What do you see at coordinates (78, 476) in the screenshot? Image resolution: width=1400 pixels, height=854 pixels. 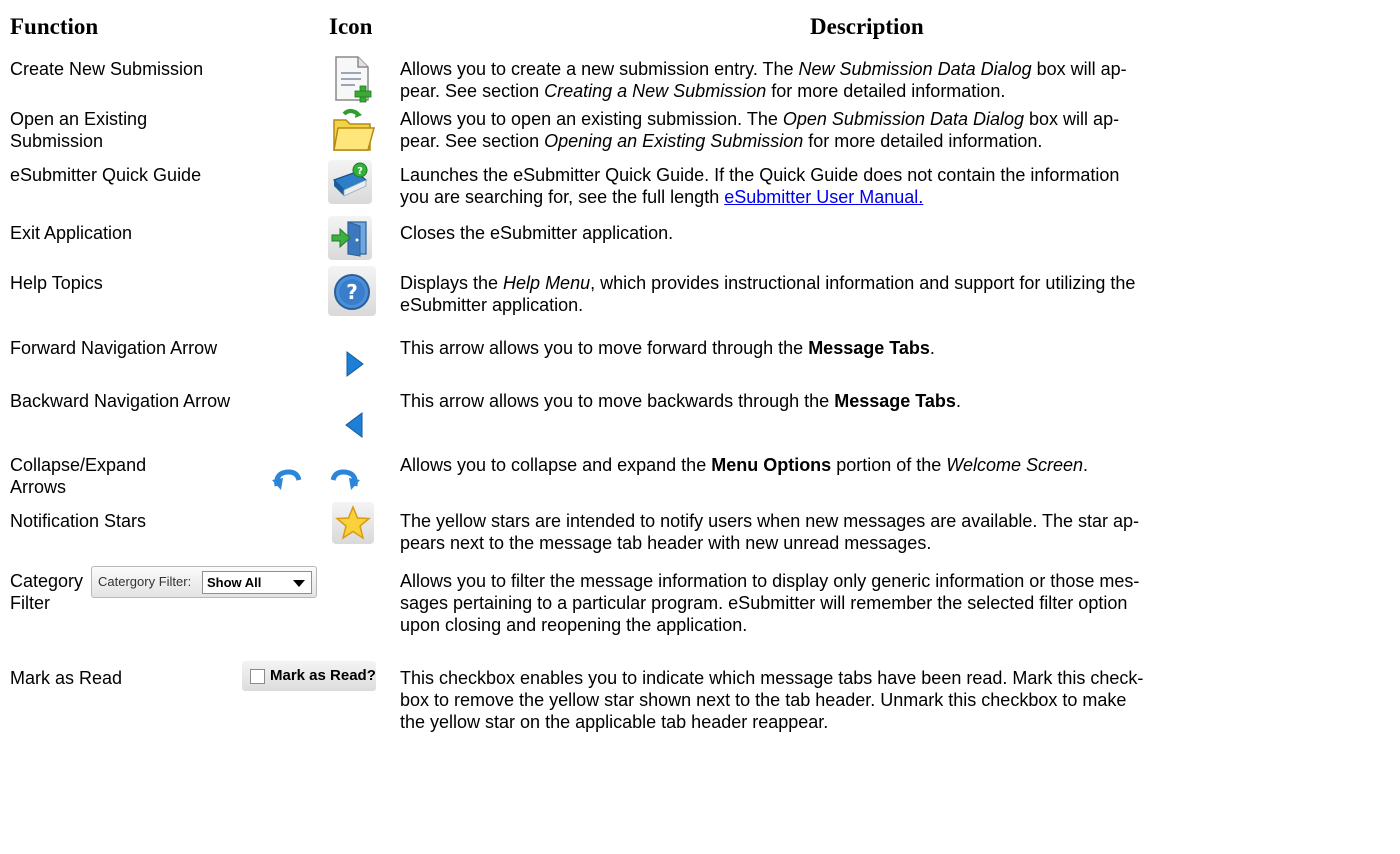 I see `function-label: Collapse/Expand Arrows` at bounding box center [78, 476].